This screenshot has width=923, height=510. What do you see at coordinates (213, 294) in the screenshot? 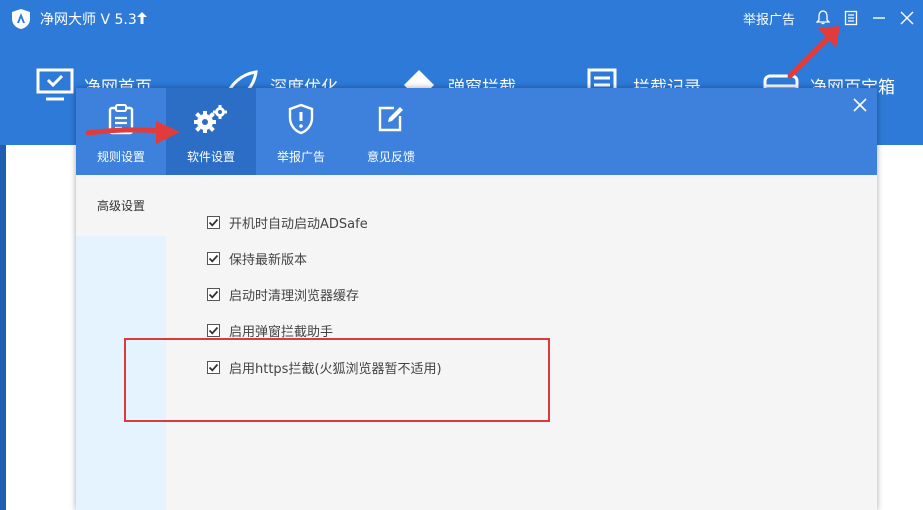
I see `clear-cache-checkbox` at bounding box center [213, 294].